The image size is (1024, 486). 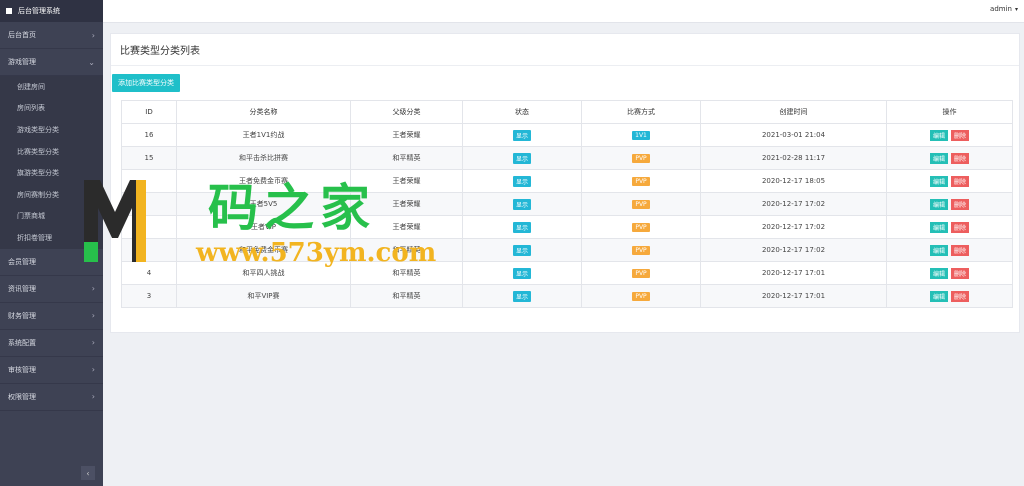 I want to click on cell-created: 2021-03-01 21:04, so click(x=793, y=135).